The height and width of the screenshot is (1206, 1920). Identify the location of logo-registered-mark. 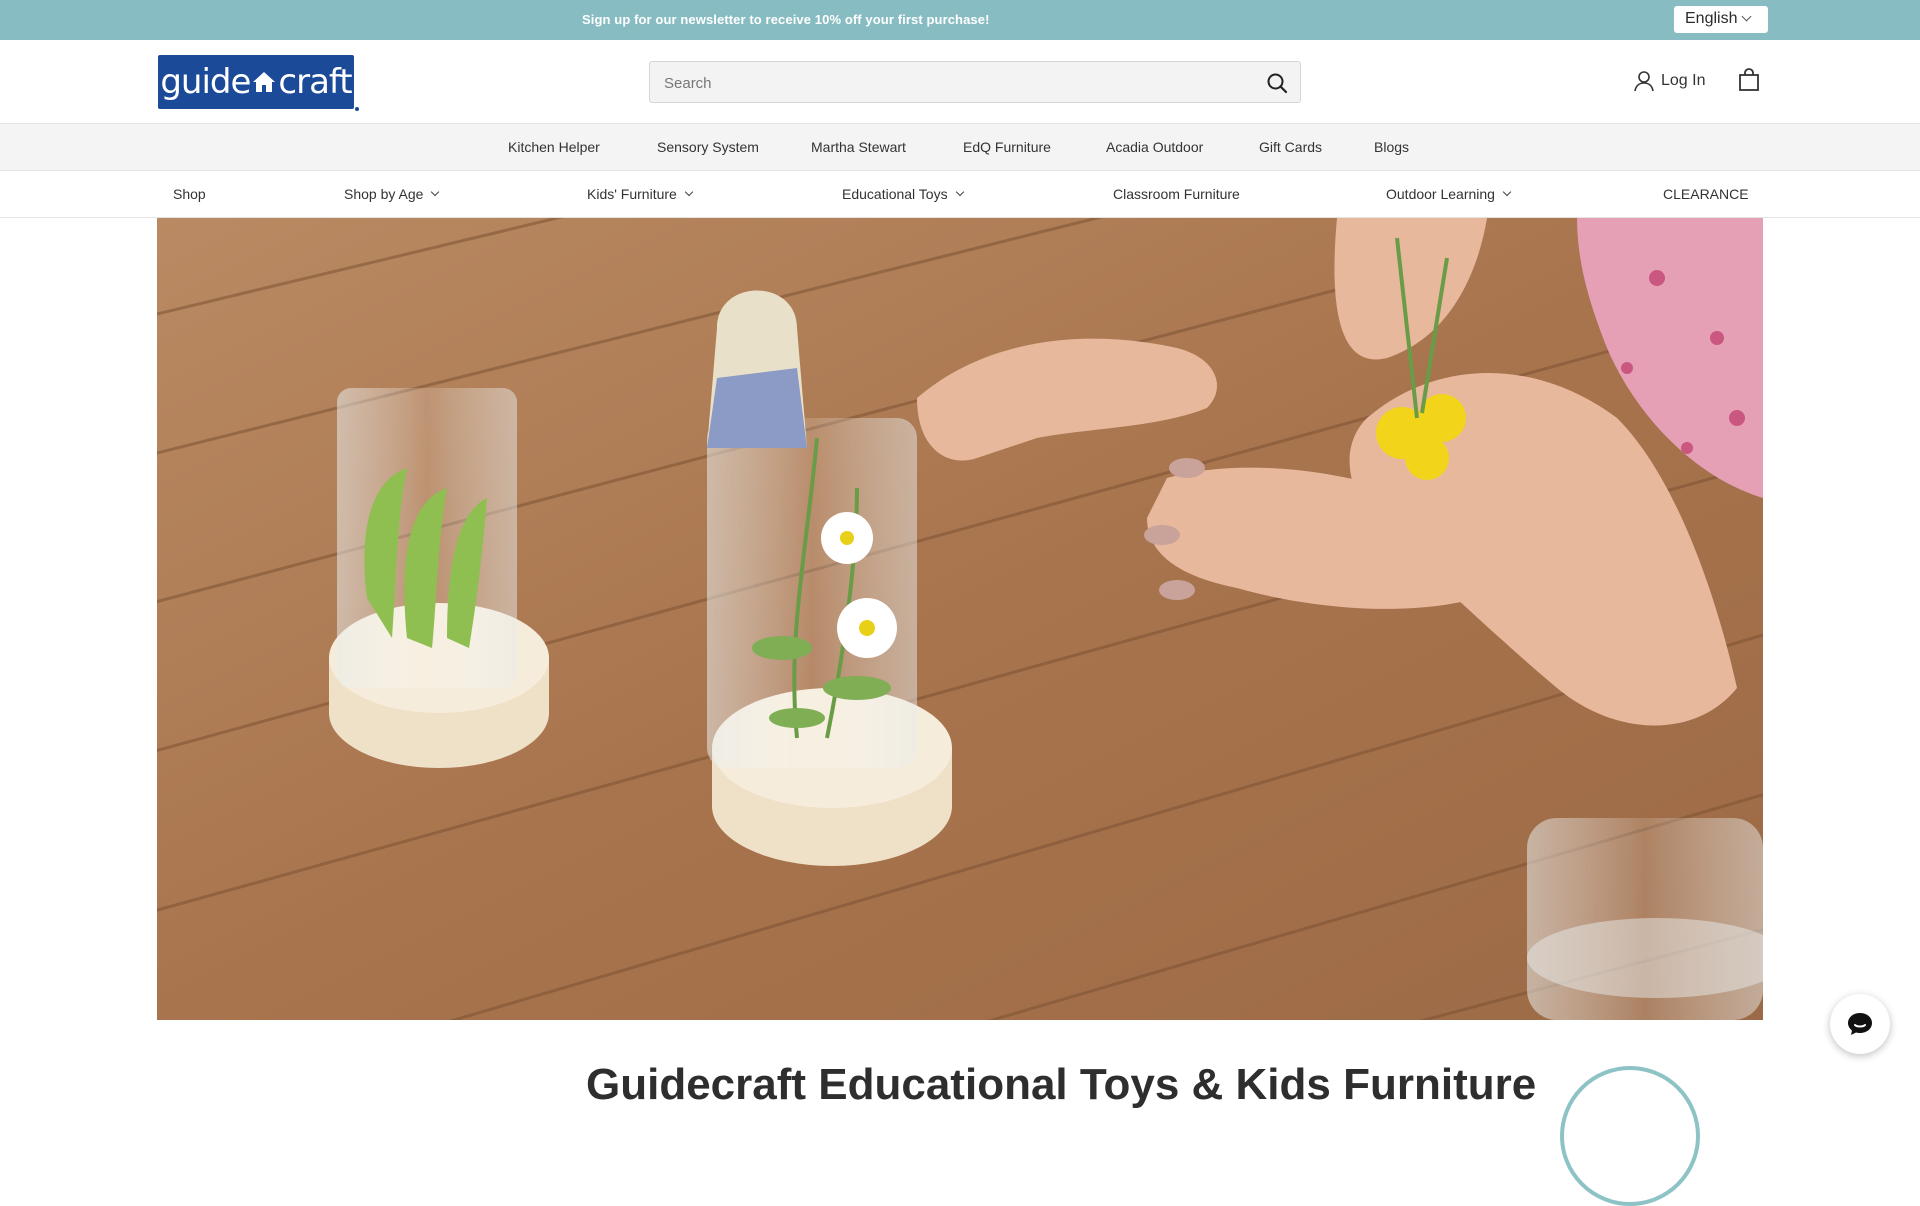
(357, 109).